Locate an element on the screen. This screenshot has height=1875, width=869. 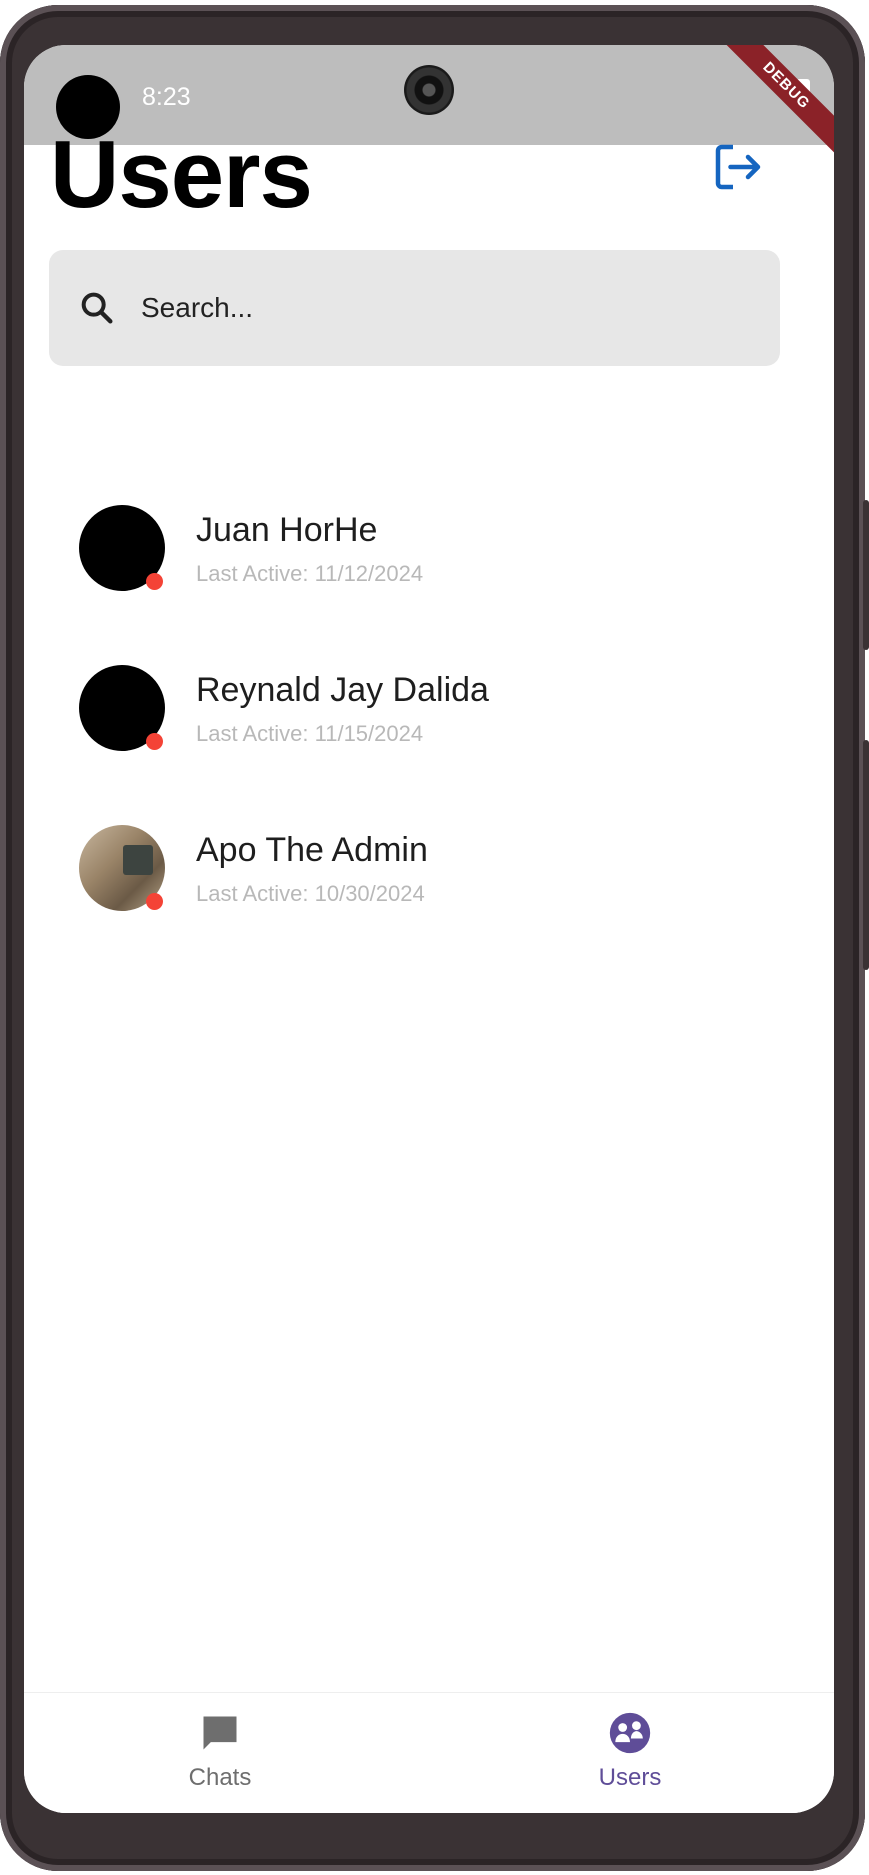
list-item: Apo The Admin Last Active: 10/30/2024 is located at coordinates (429, 885).